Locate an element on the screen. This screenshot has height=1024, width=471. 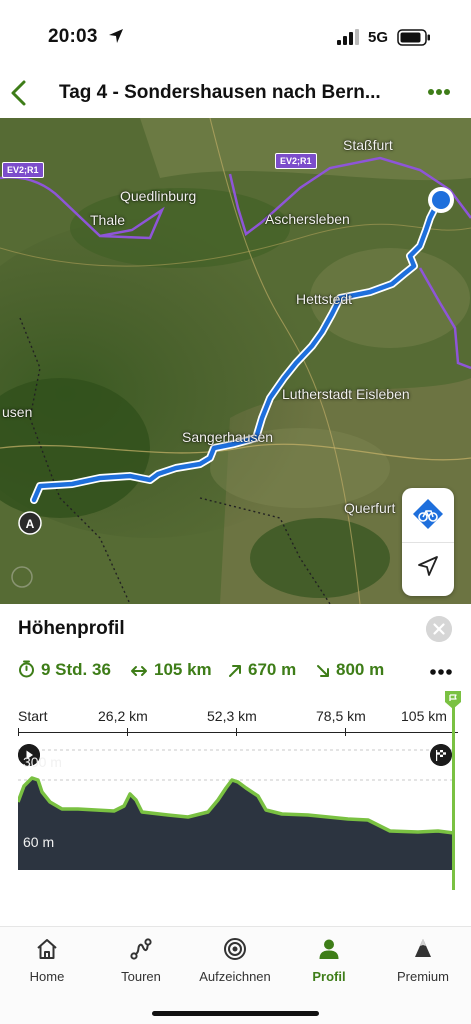
distance-value: 105 km is located at coordinates (183, 669).